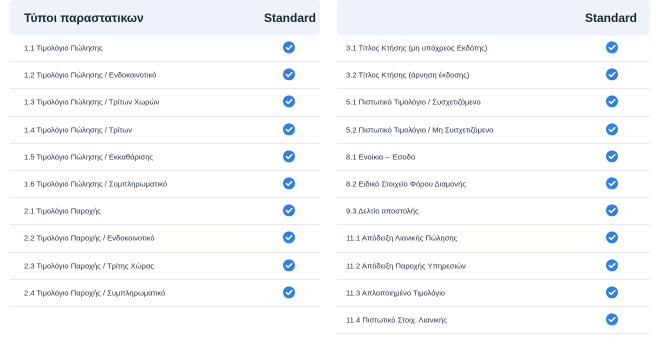  Describe the element at coordinates (396, 293) in the screenshot. I see `document-type-label: 11.3 Απλοποιημένο Τιμολόγιο` at that location.